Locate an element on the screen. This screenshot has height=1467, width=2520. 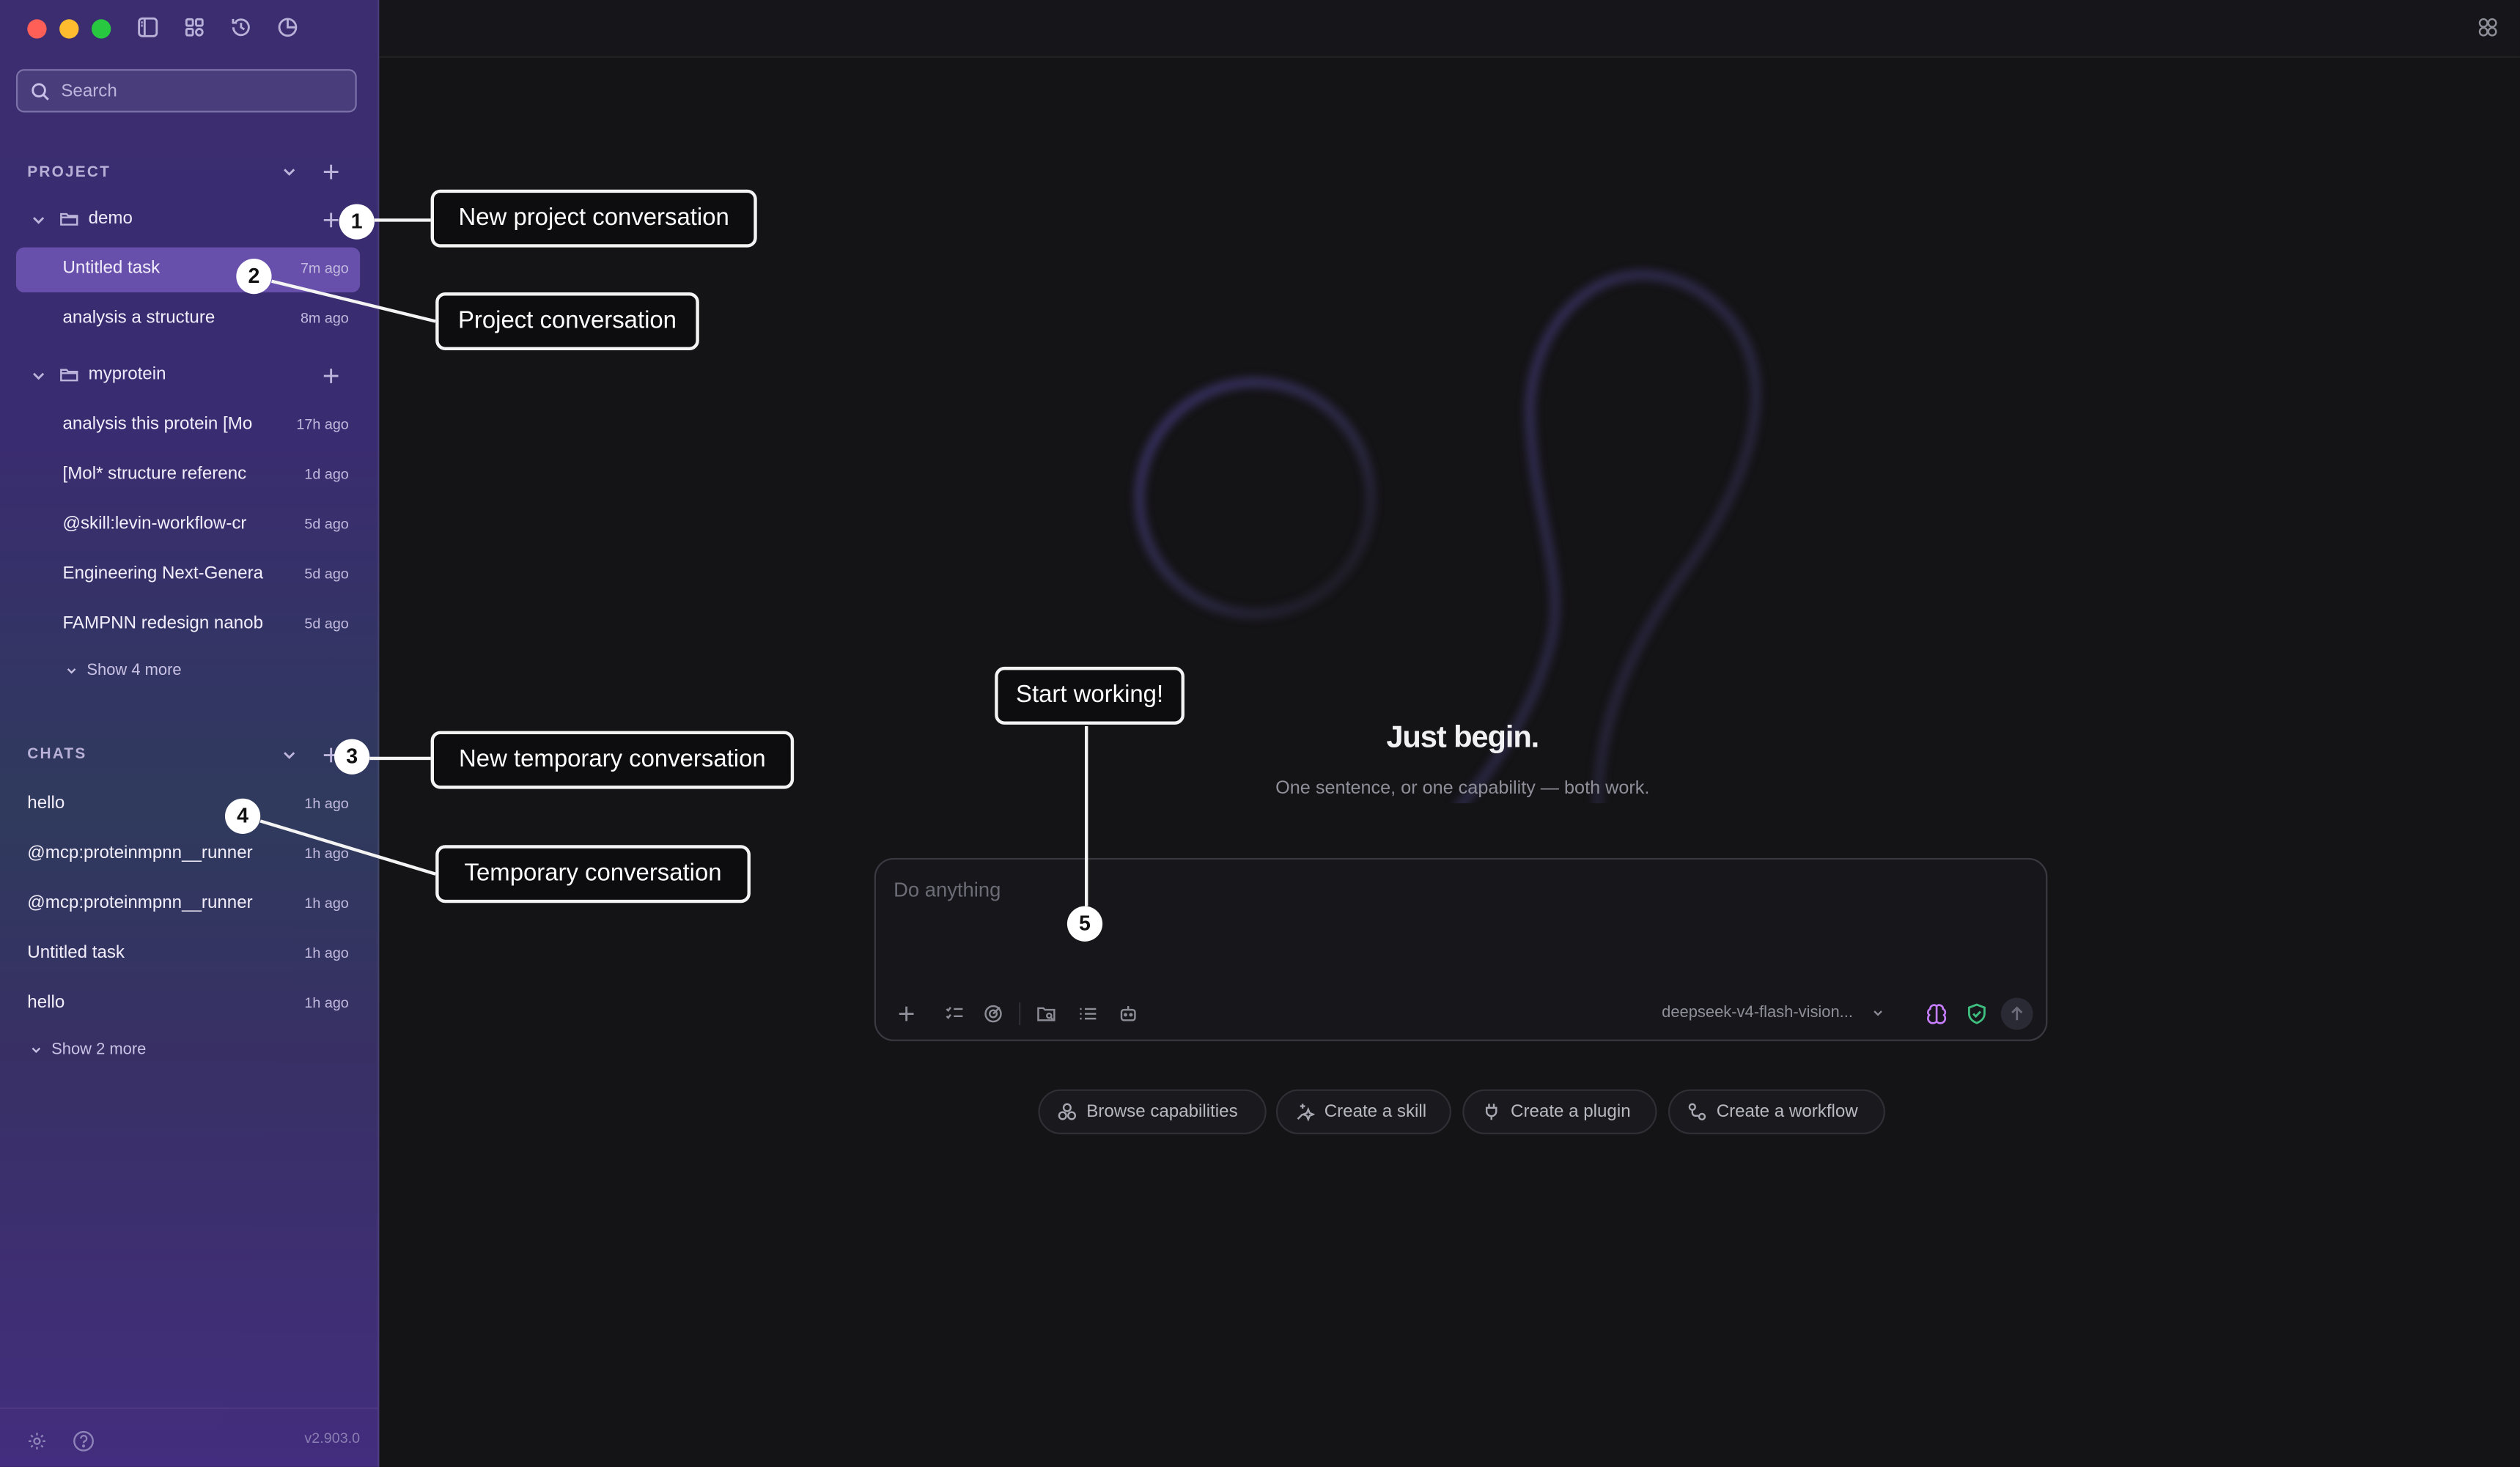
callout-badge-2: 2 is located at coordinates (254, 277).